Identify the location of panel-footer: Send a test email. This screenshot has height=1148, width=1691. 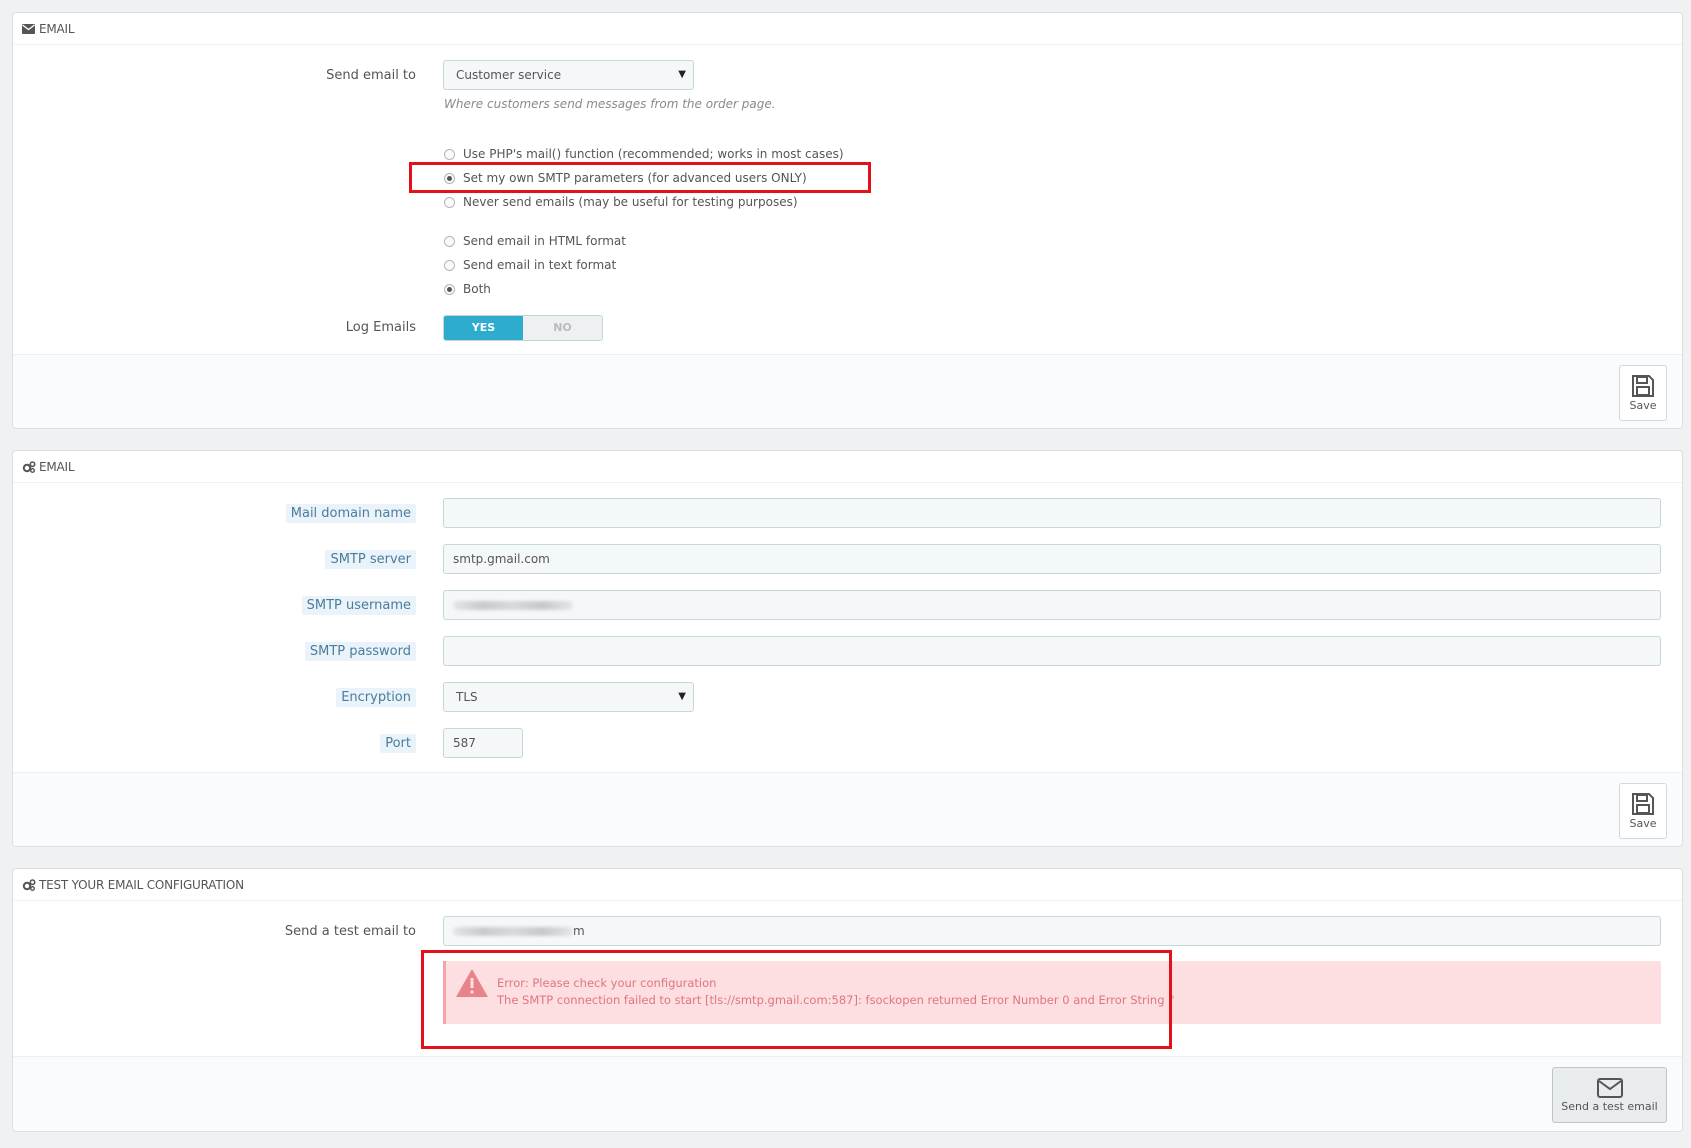
(847, 1093).